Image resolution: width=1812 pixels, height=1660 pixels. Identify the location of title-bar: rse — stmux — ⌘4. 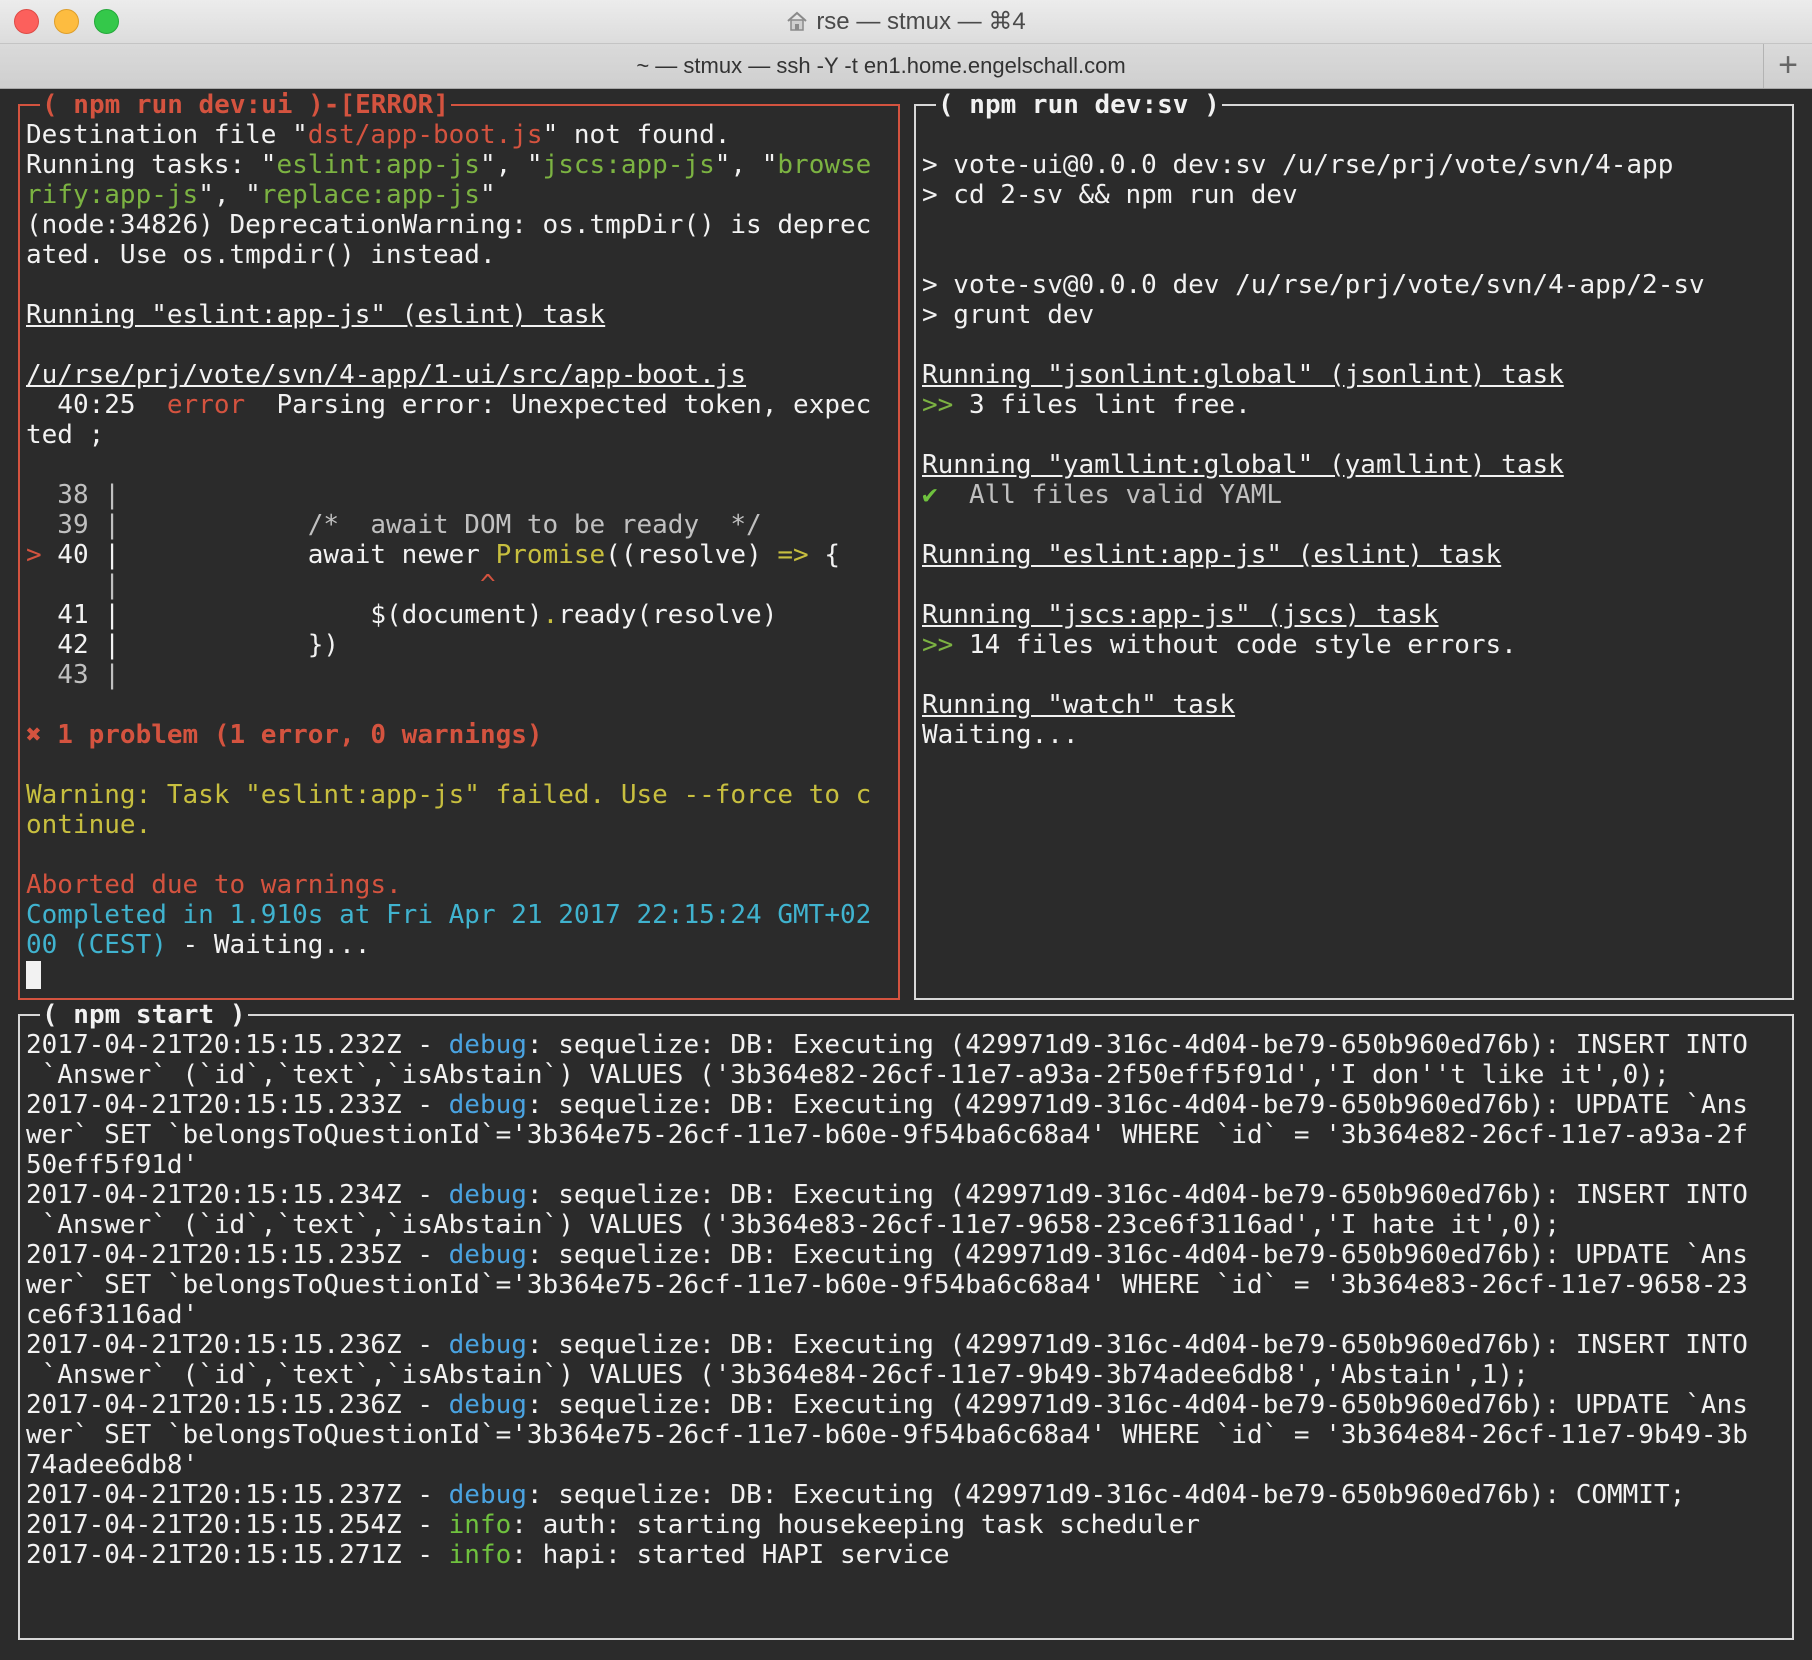
(906, 22).